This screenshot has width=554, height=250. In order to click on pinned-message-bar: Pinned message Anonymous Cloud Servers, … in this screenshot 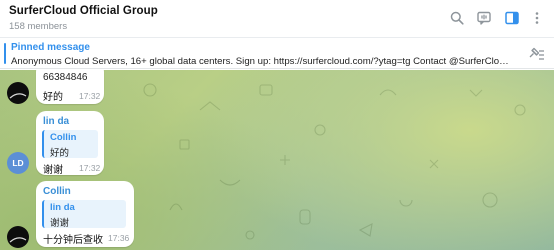, I will do `click(277, 53)`.